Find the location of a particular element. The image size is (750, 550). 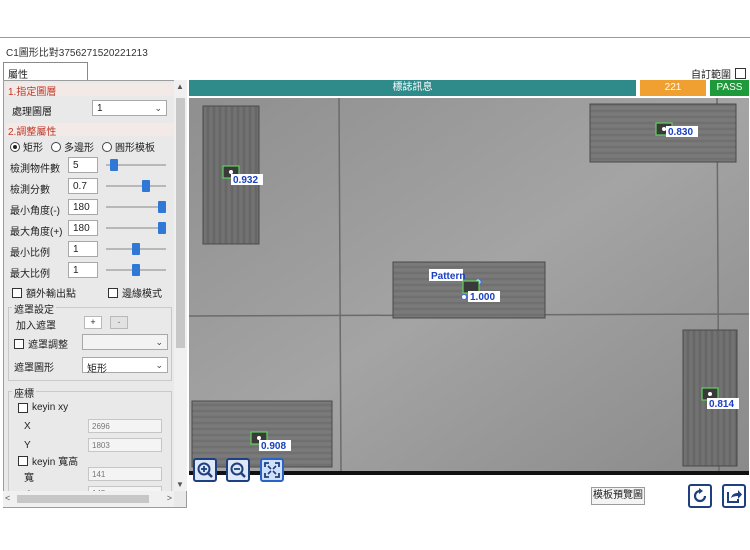

mask-adjust-option: 遮罩調整 is located at coordinates (41, 343).